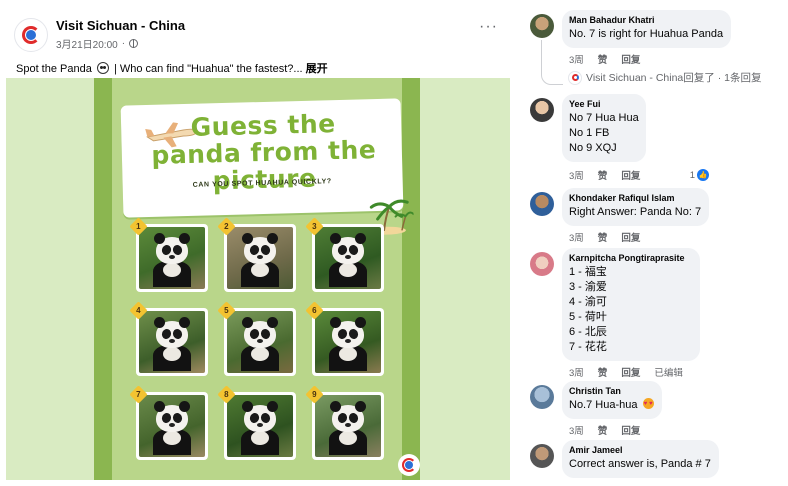 The width and height of the screenshot is (788, 486). I want to click on comment-text: 4 - 渝可, so click(588, 302).